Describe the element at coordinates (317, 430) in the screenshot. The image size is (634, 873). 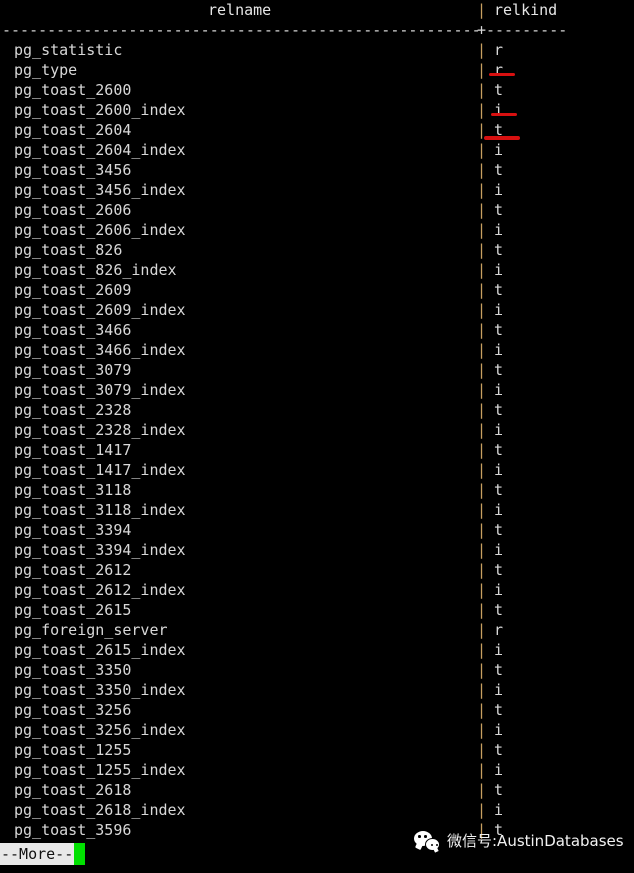
I see `table-row: pg_toast_2328_index | i` at that location.